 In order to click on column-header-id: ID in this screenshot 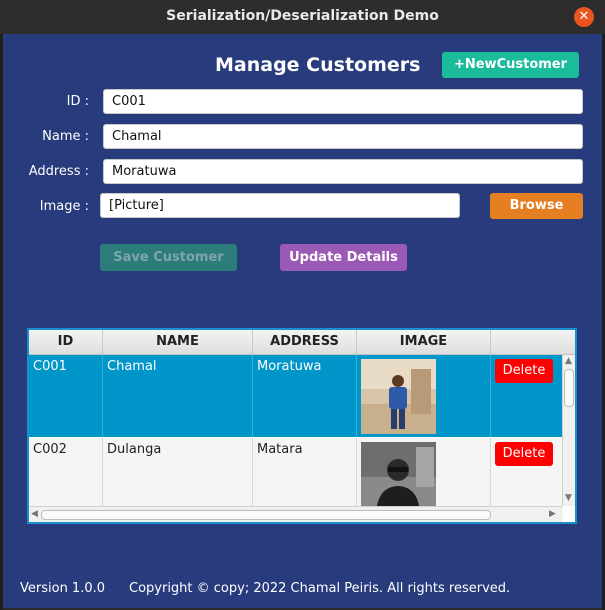, I will do `click(66, 342)`.